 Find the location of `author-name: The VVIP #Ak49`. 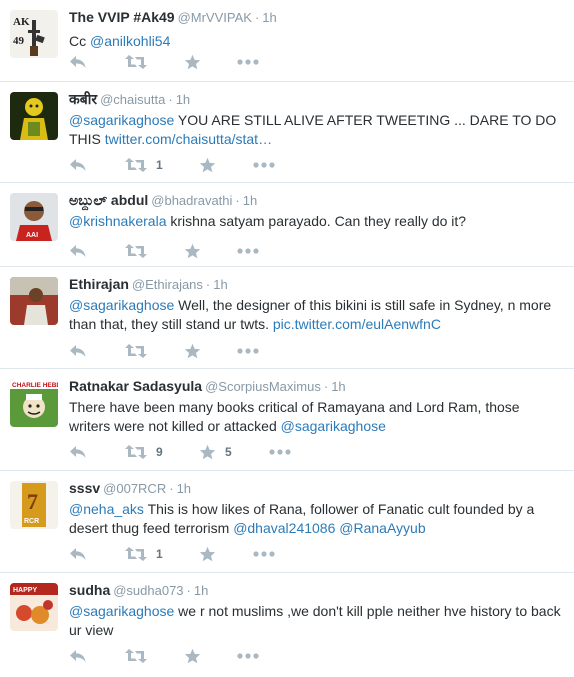

author-name: The VVIP #Ak49 is located at coordinates (122, 17).